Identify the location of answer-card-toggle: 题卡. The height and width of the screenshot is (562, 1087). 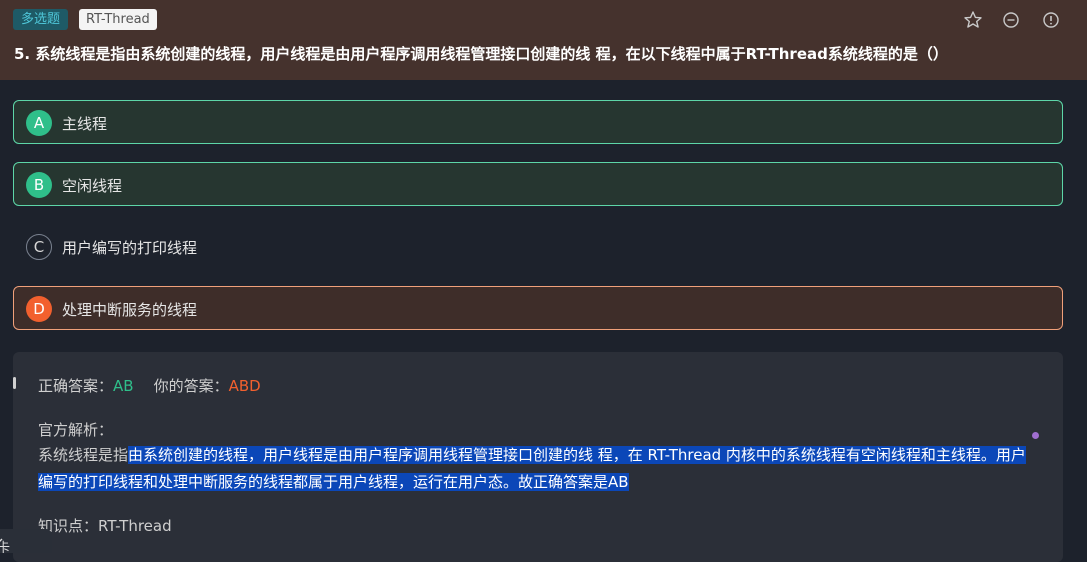
(26, 541).